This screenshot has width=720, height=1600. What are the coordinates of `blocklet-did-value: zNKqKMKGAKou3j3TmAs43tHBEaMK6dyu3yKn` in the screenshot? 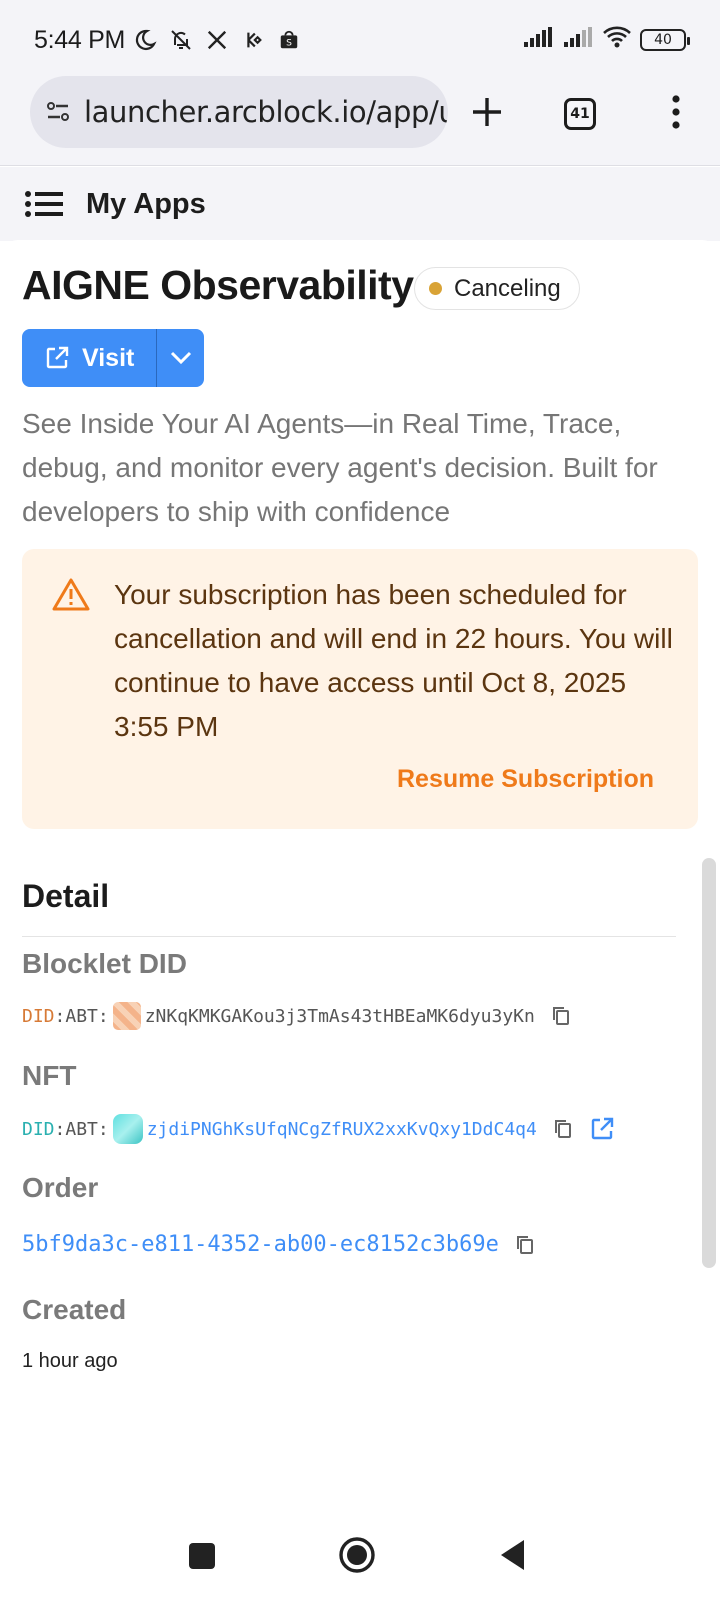 It's located at (339, 1016).